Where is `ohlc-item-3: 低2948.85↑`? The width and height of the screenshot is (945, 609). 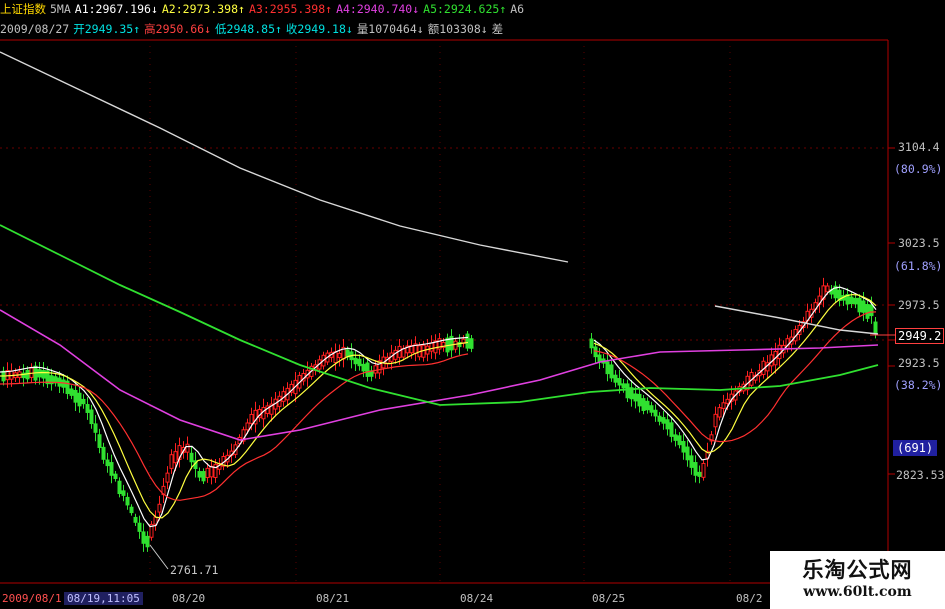
ohlc-item-3: 低2948.85↑ is located at coordinates (248, 29).